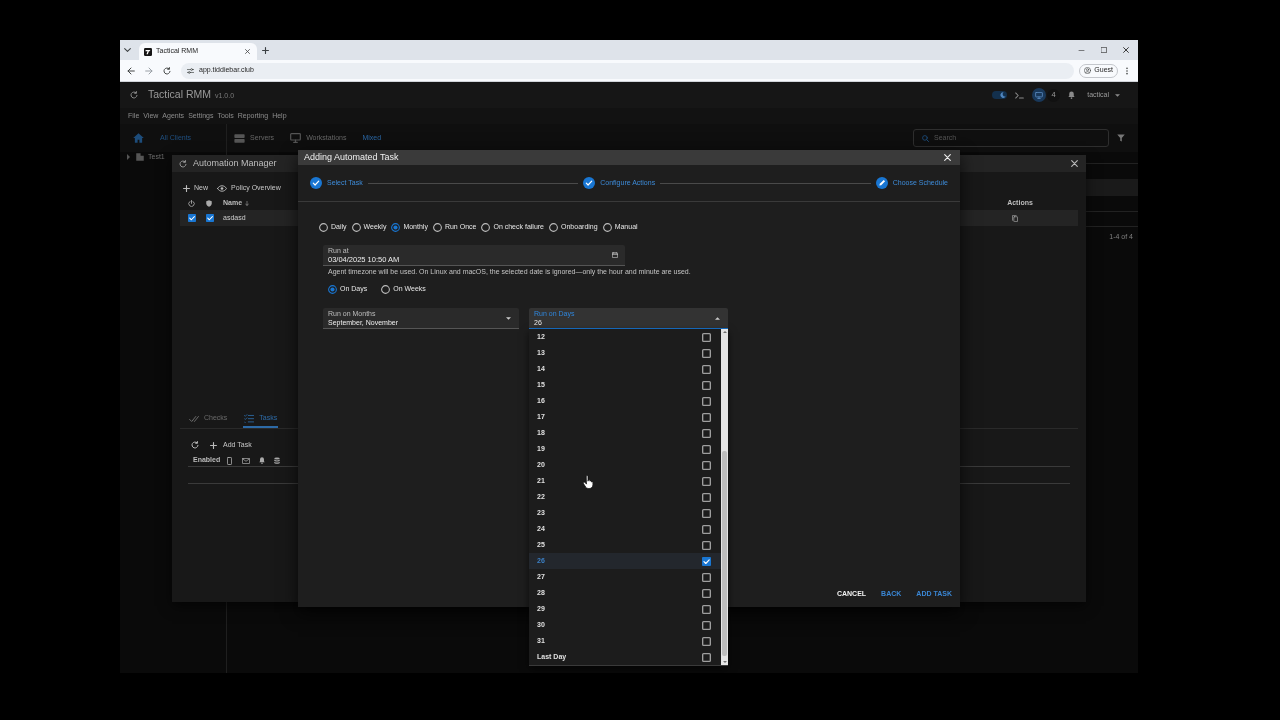 The width and height of the screenshot is (1280, 720). What do you see at coordinates (209, 203) in the screenshot?
I see `shield-icon` at bounding box center [209, 203].